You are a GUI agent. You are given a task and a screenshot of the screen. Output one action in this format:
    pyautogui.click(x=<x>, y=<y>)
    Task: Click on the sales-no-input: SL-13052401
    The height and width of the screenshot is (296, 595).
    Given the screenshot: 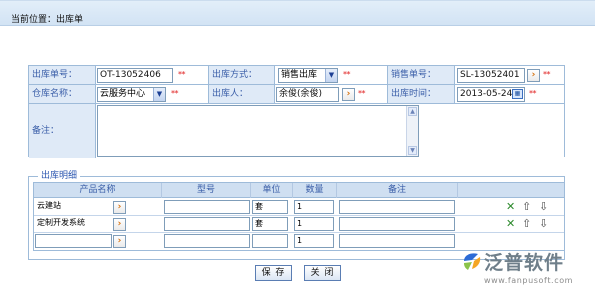 What is the action you would take?
    pyautogui.click(x=491, y=75)
    